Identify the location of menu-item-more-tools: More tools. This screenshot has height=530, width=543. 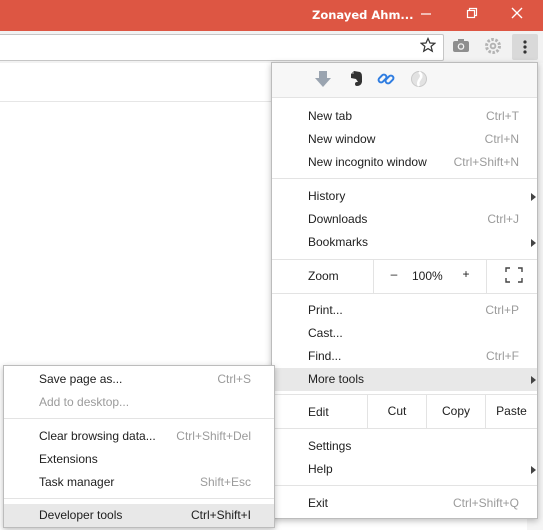
(404, 379).